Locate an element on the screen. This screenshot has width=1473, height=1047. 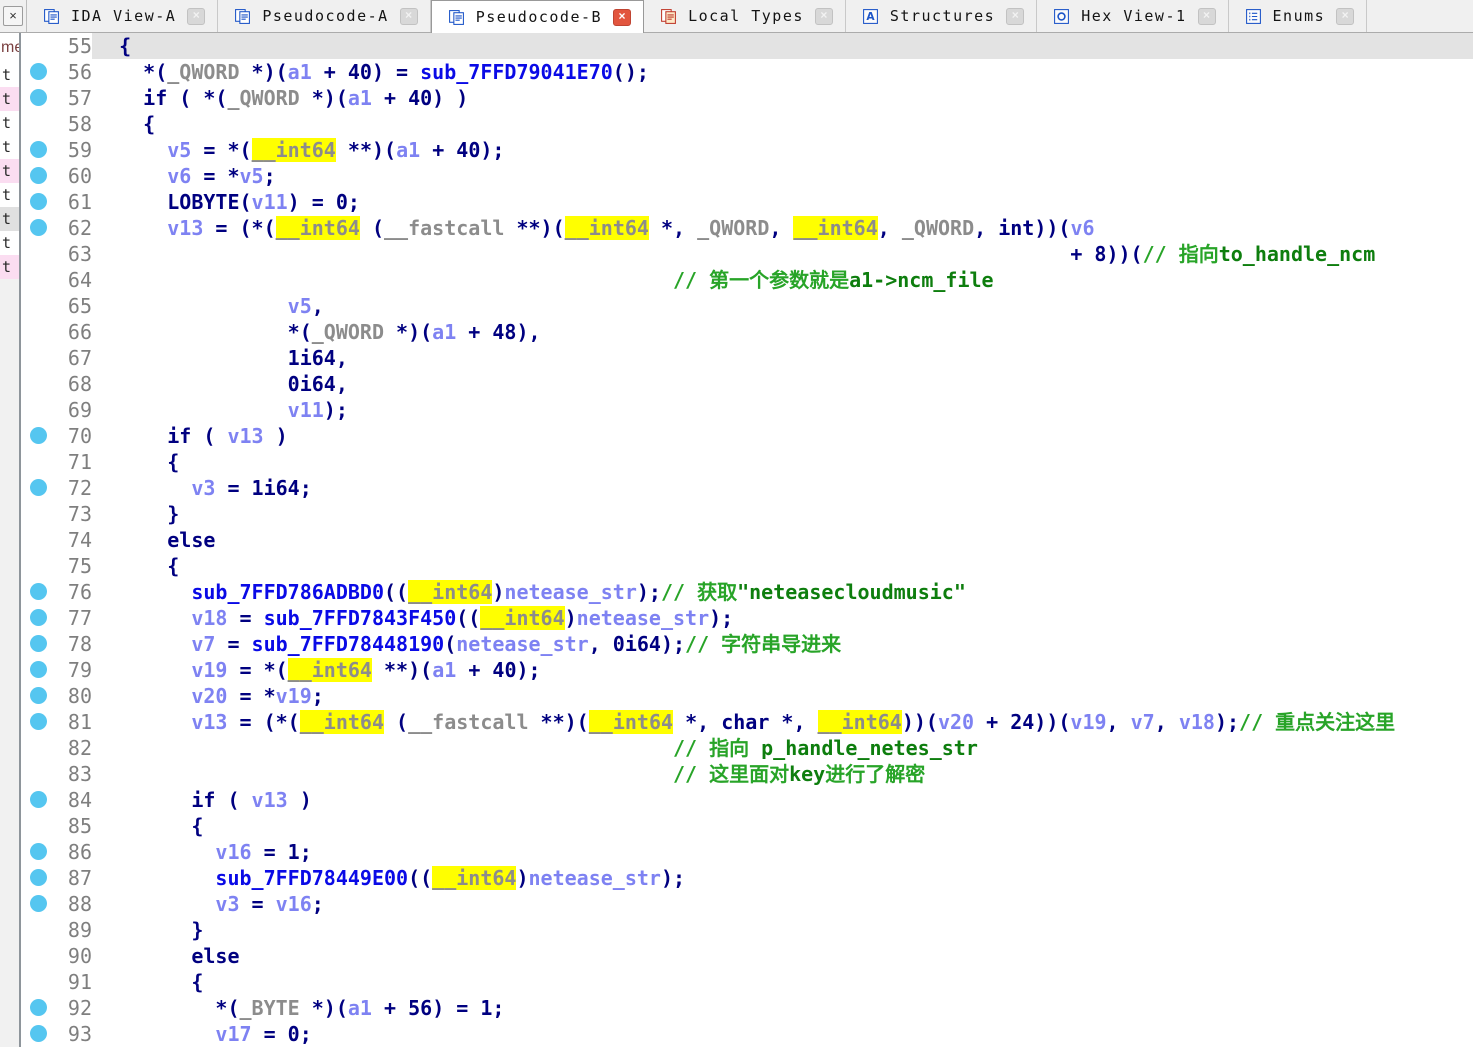
code-line: 75 { is located at coordinates (747, 566).